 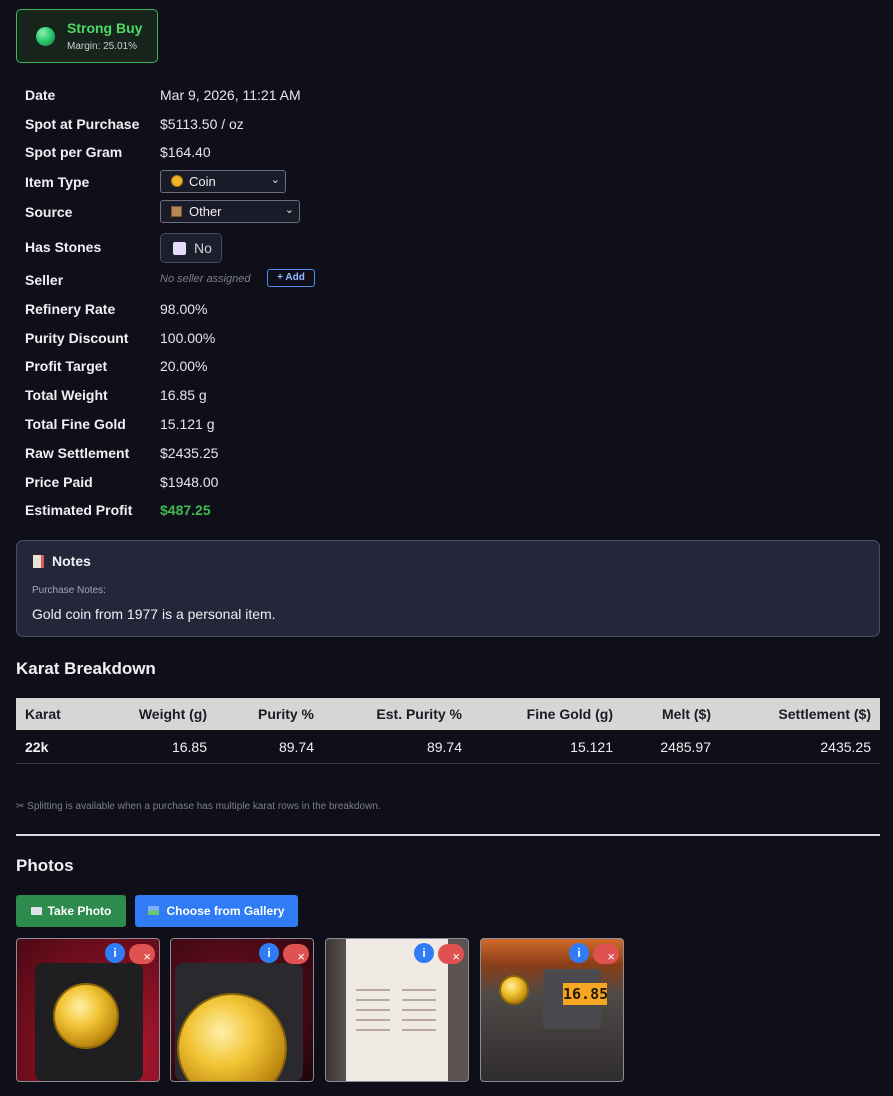 I want to click on photo-thumbnail: 16.85 × i, so click(x=552, y=1010).